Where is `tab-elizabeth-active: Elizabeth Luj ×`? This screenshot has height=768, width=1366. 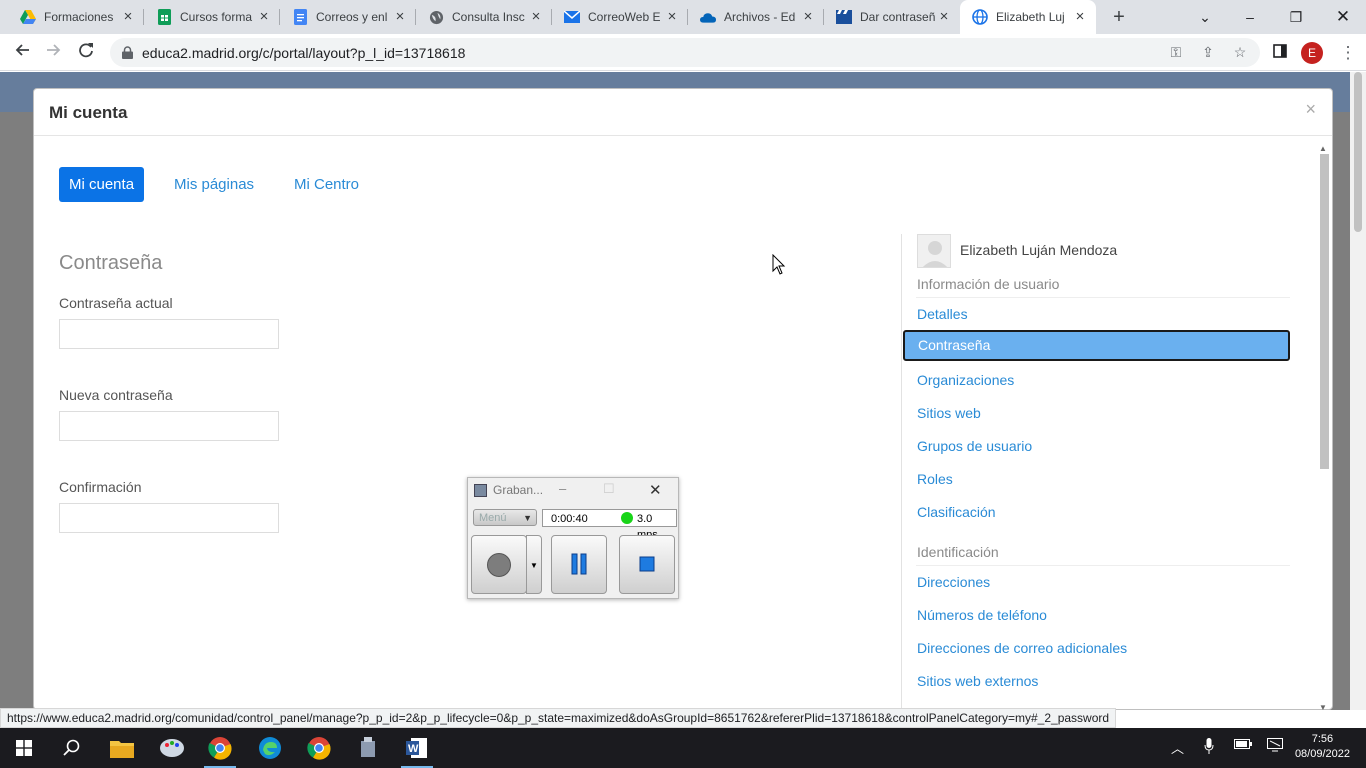 tab-elizabeth-active: Elizabeth Luj × is located at coordinates (1028, 17).